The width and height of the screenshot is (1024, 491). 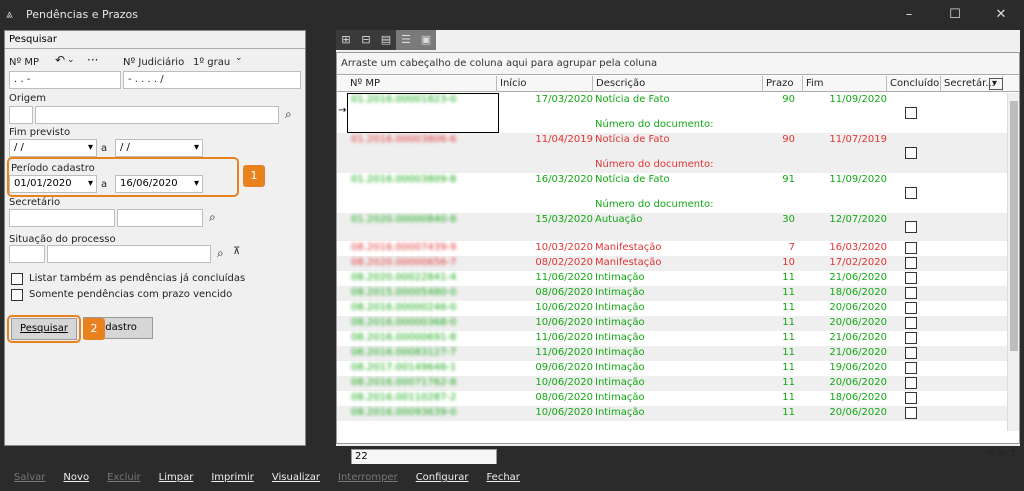 I want to click on fim-to-select: / / ▾, so click(x=159, y=148).